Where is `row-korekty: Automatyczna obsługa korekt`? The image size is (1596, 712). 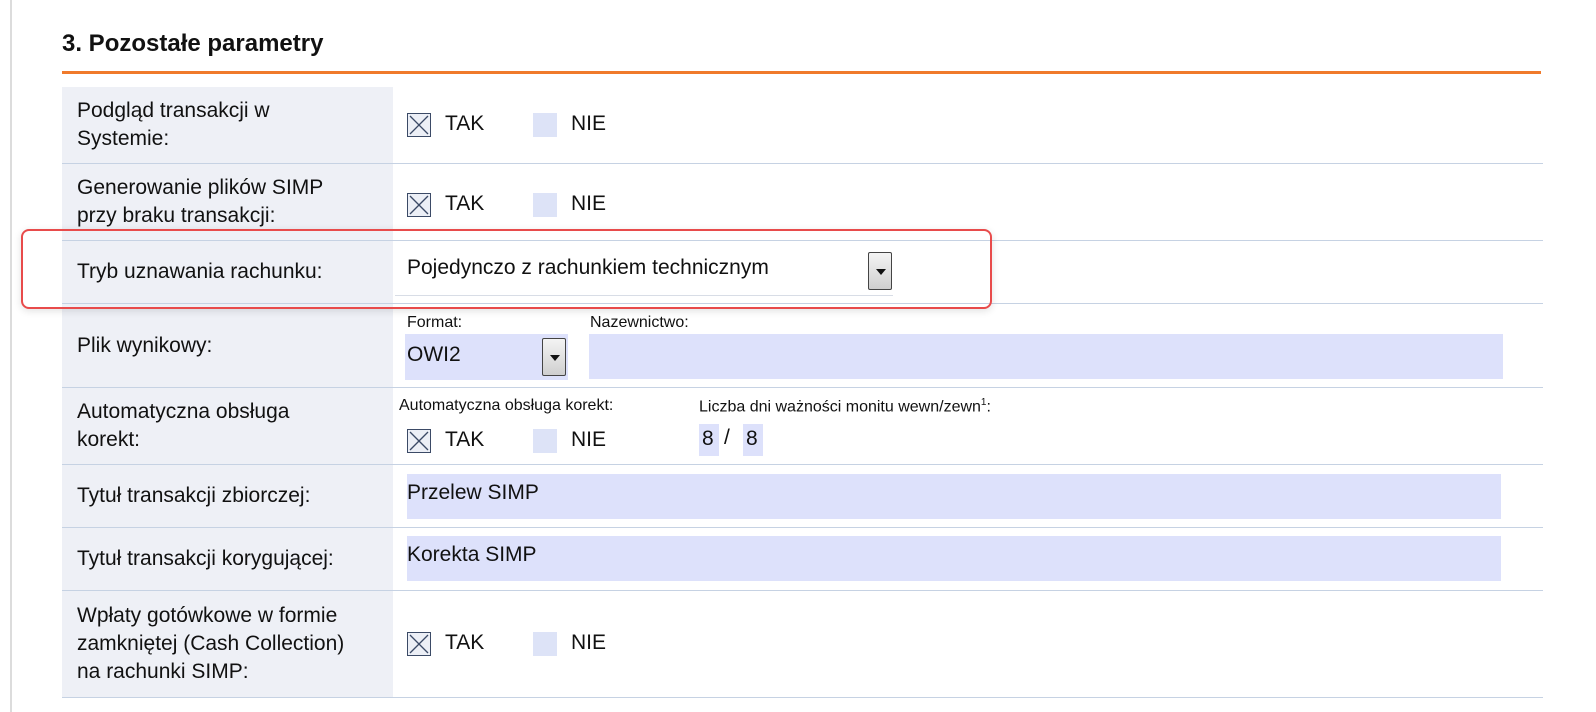 row-korekty: Automatyczna obsługa korekt is located at coordinates (802, 426).